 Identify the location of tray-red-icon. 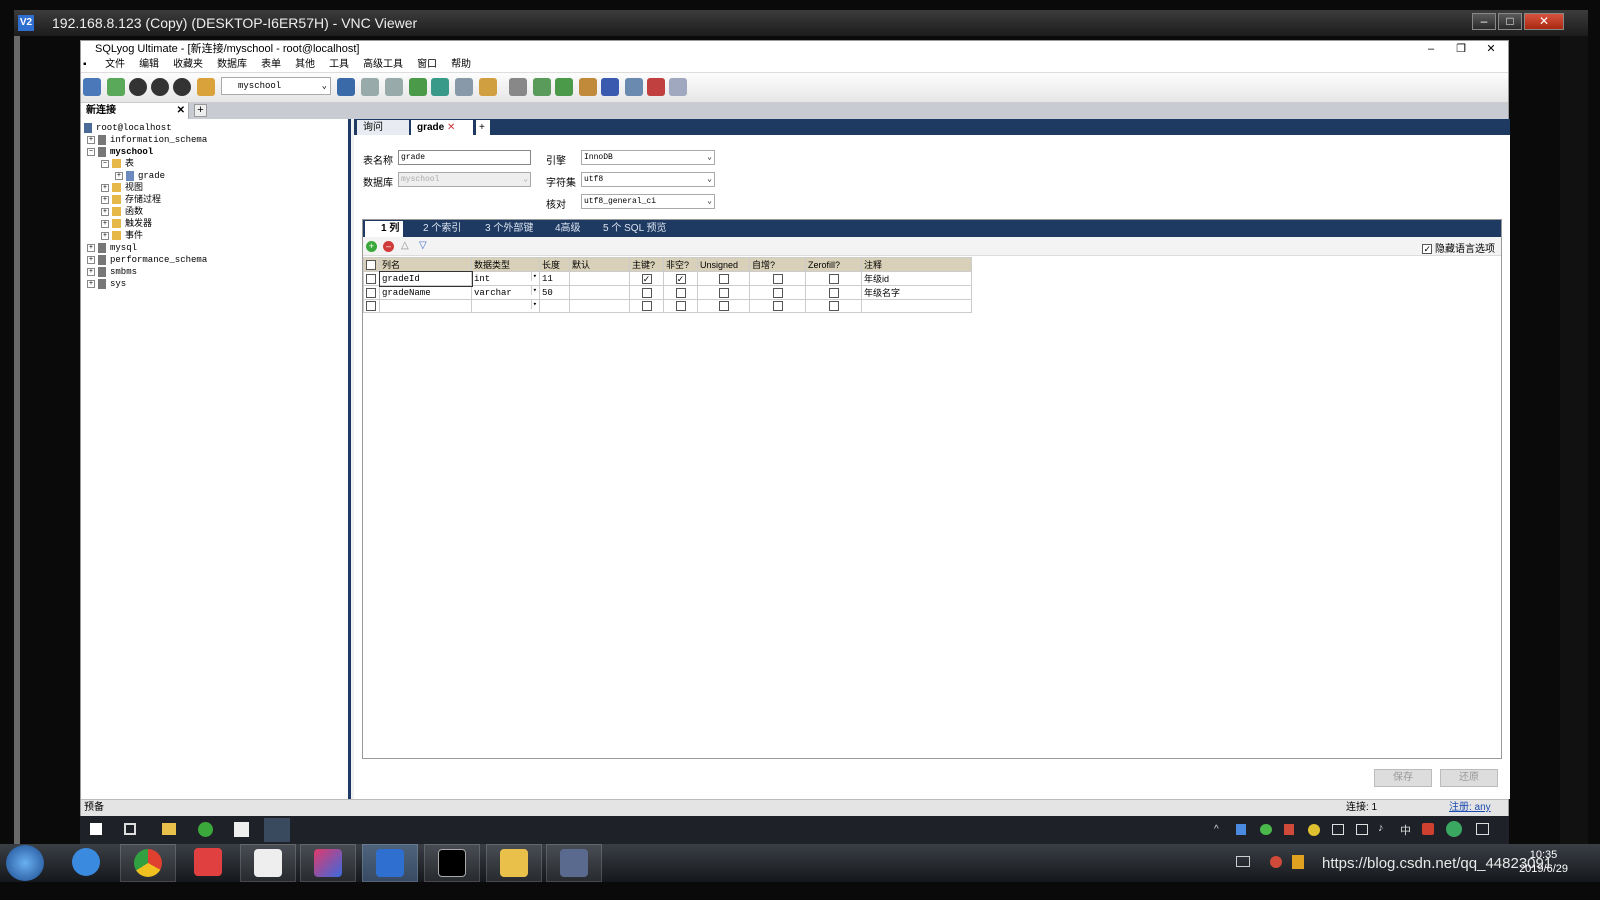
(1289, 829).